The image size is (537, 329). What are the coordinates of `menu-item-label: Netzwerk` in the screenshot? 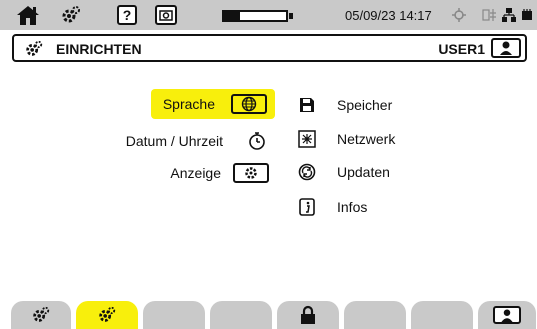 It's located at (366, 139).